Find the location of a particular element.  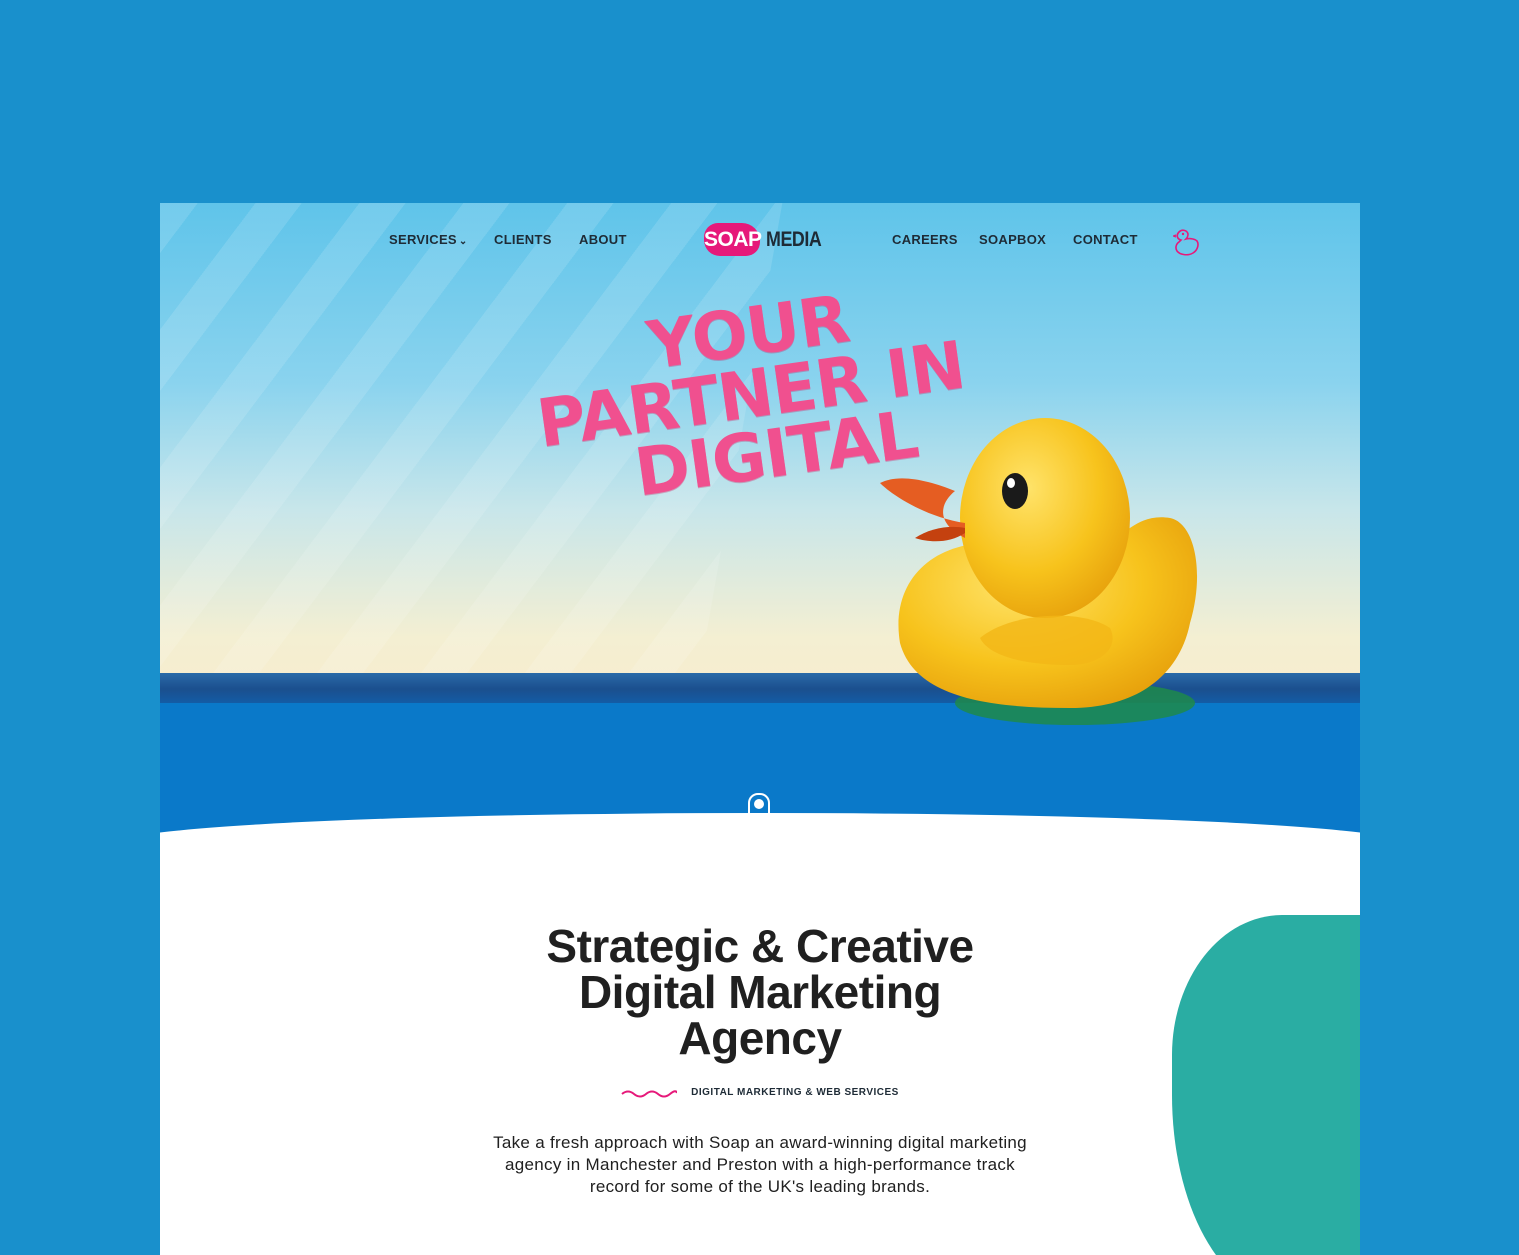

title-line-2: Digital Marketing is located at coordinates (760, 992).